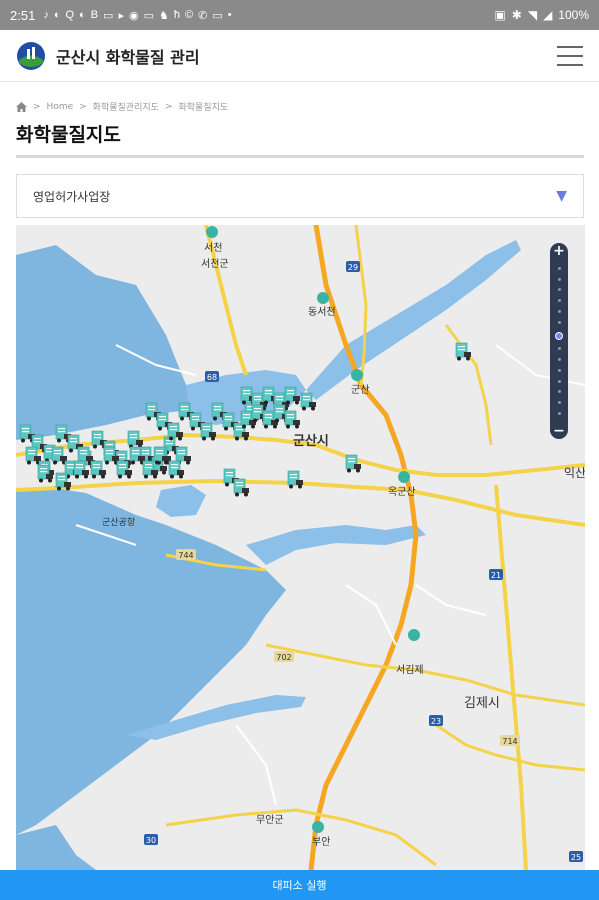 The image size is (599, 900). I want to click on svg-text: 714, so click(509, 741).